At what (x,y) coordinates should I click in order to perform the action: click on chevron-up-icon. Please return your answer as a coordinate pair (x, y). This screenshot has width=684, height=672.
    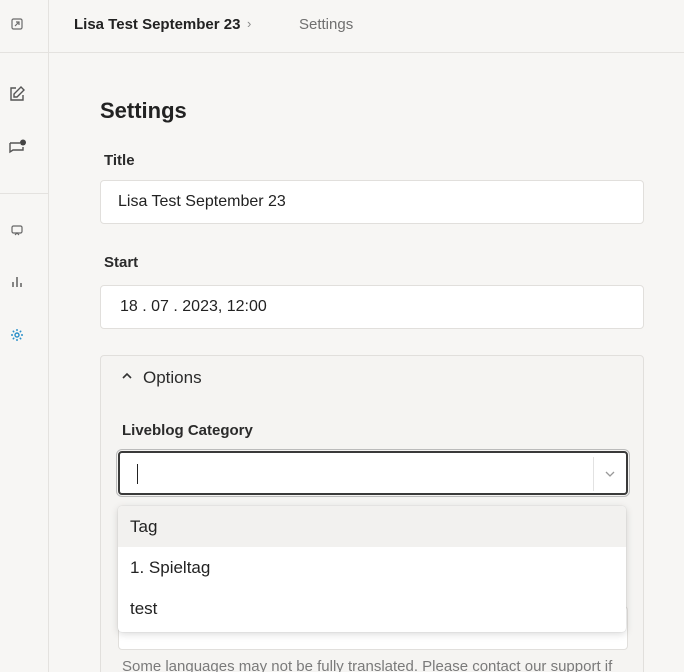
    Looking at the image, I should click on (127, 378).